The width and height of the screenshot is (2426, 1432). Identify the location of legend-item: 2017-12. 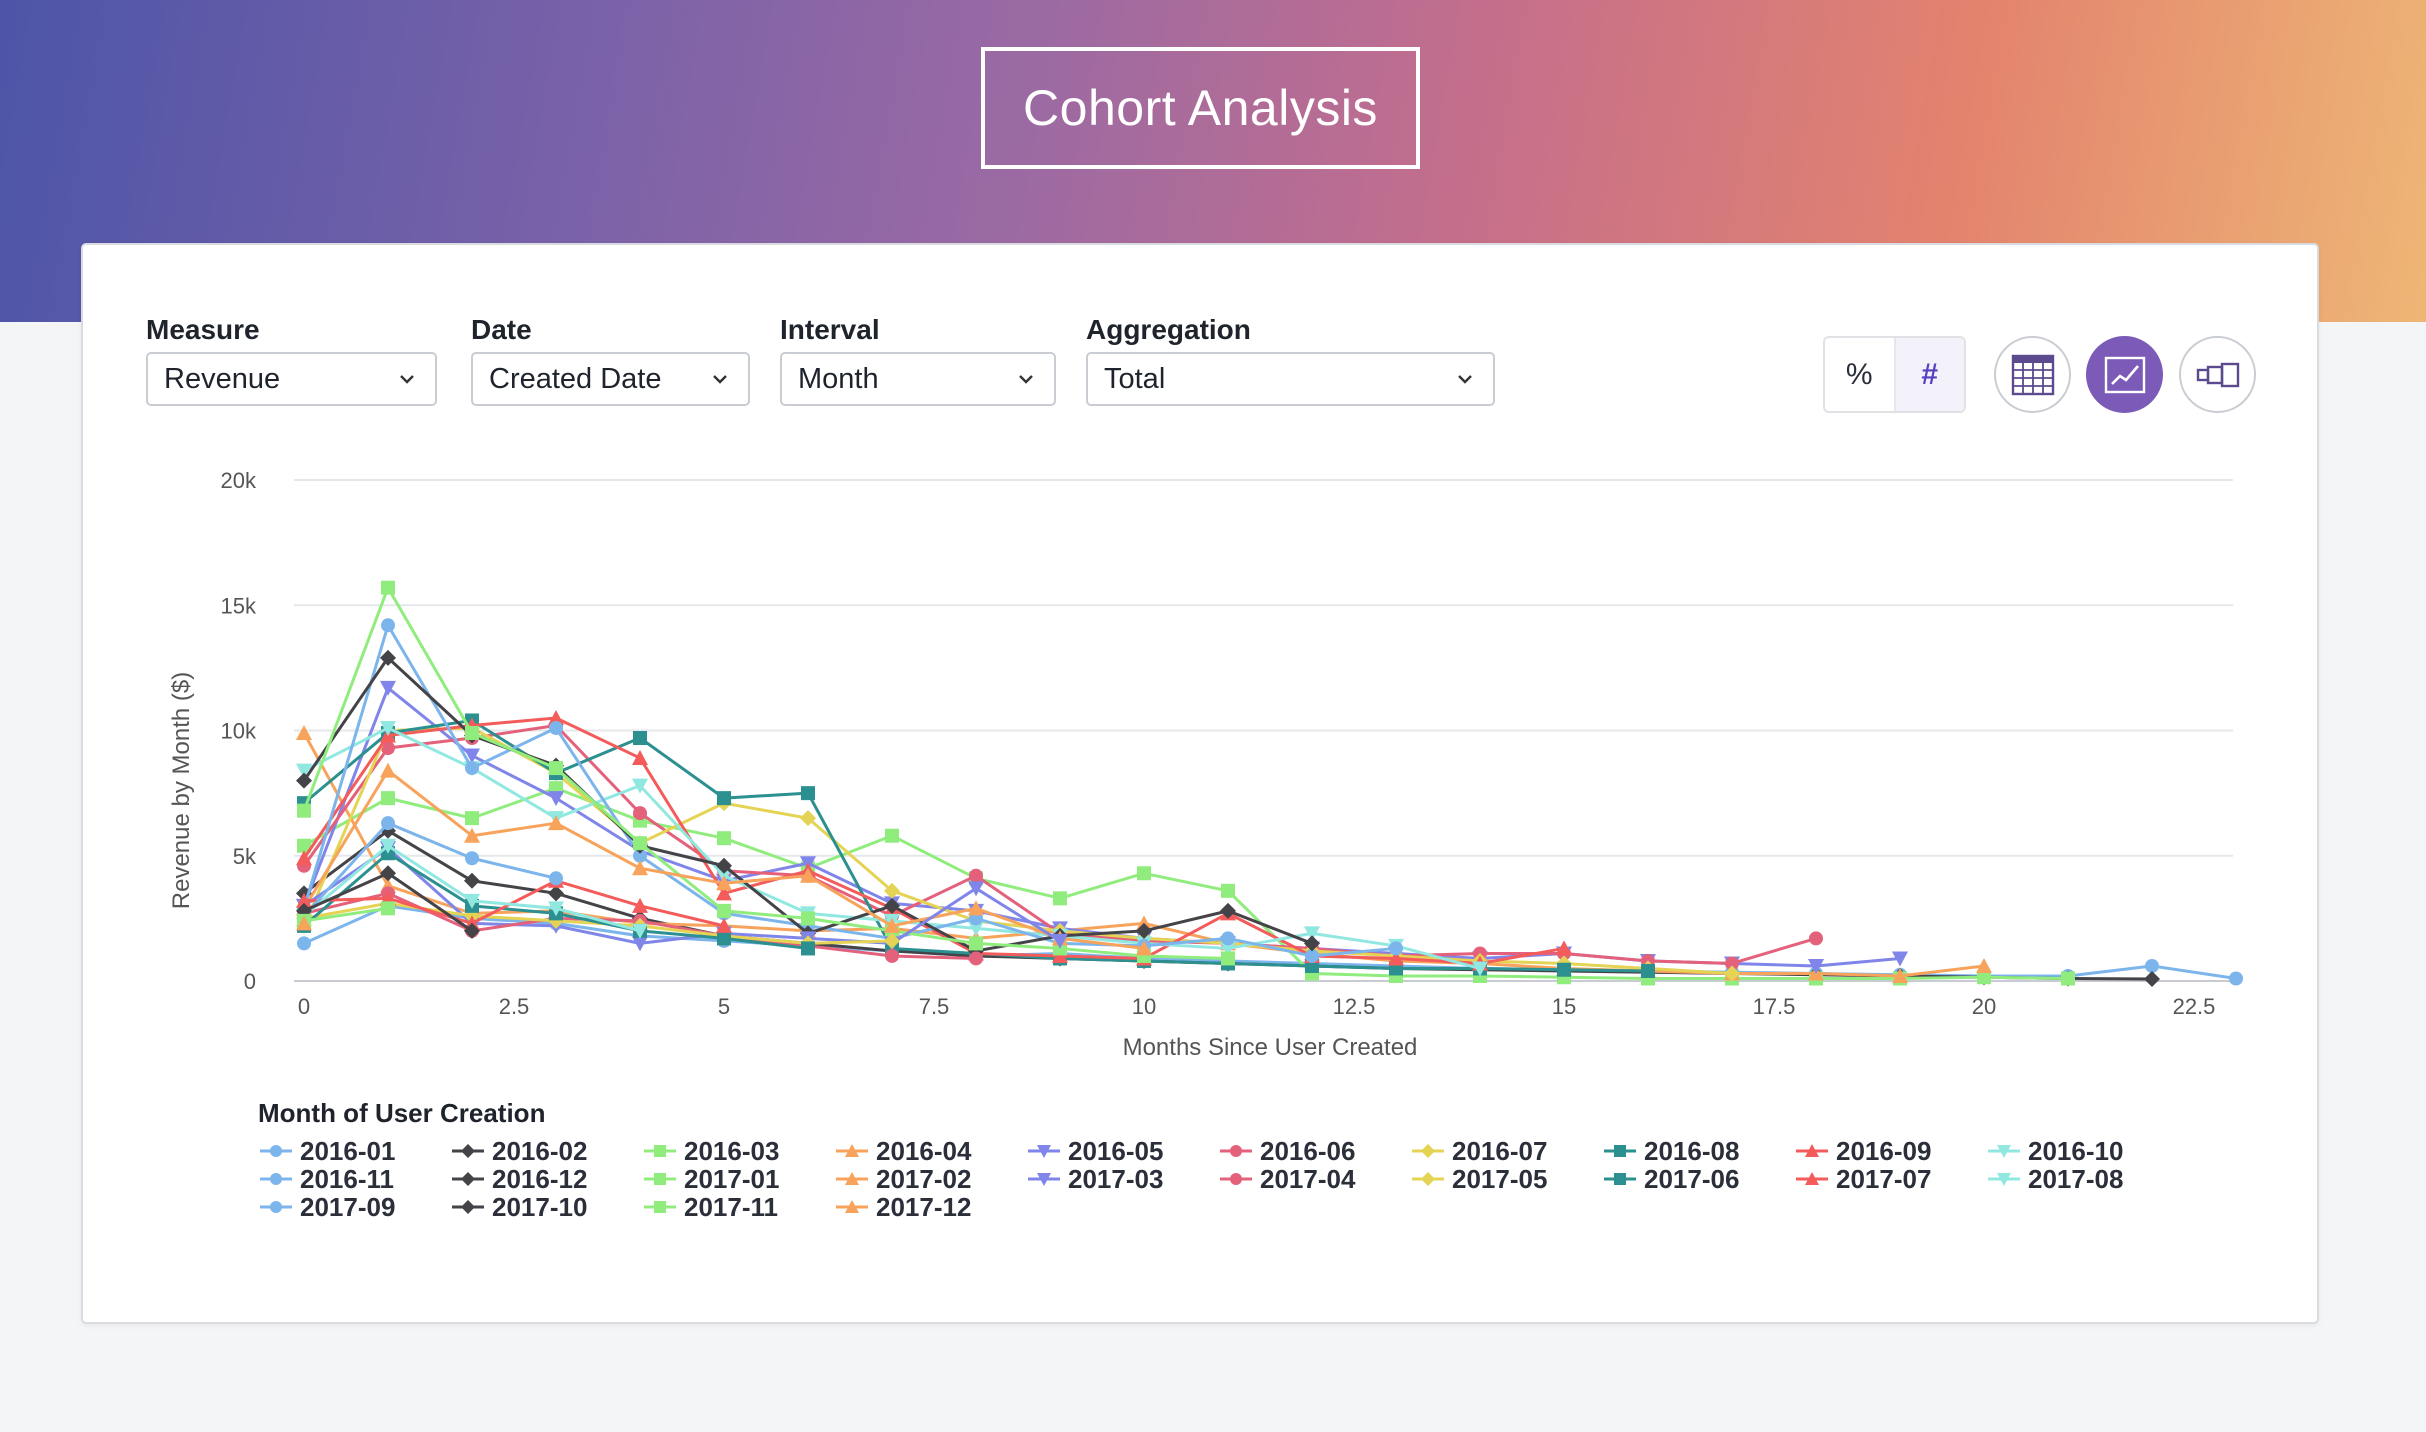
(930, 1206).